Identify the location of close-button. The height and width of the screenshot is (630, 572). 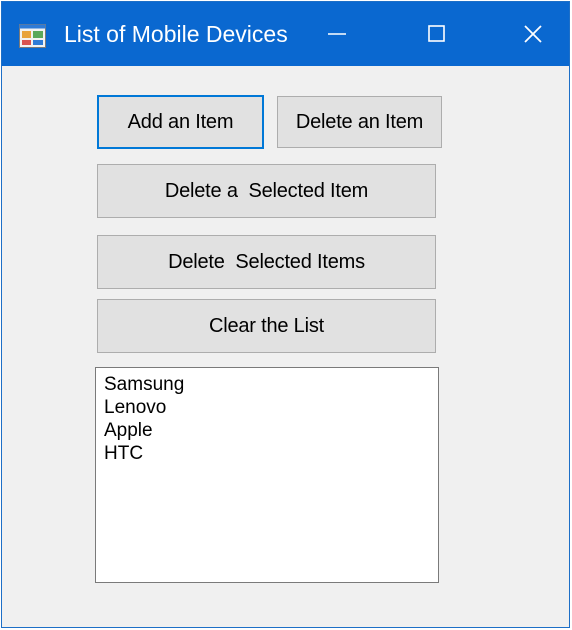
(533, 34).